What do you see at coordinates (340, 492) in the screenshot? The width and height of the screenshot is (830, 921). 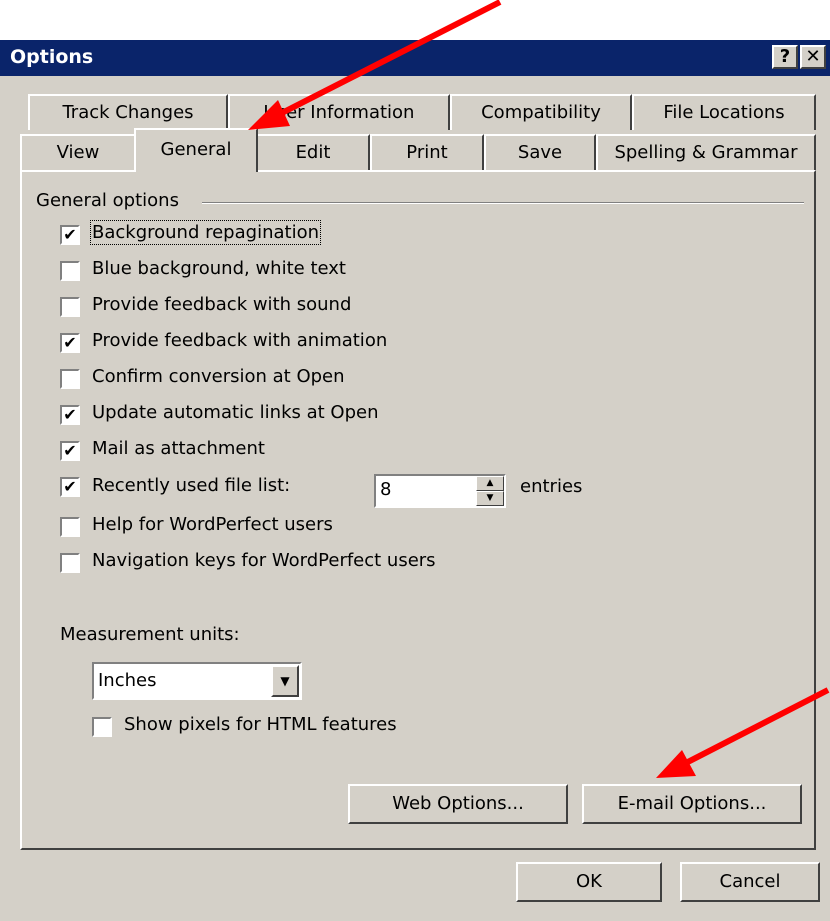 I see `checkbox-recent-files: ✔ Recently used file list: 8 ▲ ▼ entries` at bounding box center [340, 492].